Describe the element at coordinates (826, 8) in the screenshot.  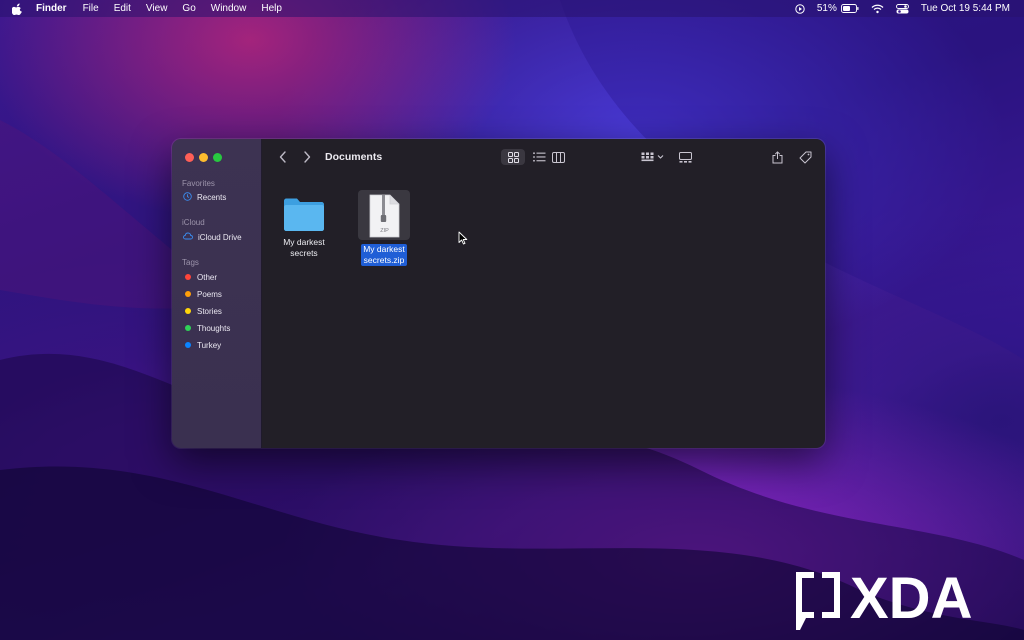
I see `battery-percent: 51%` at that location.